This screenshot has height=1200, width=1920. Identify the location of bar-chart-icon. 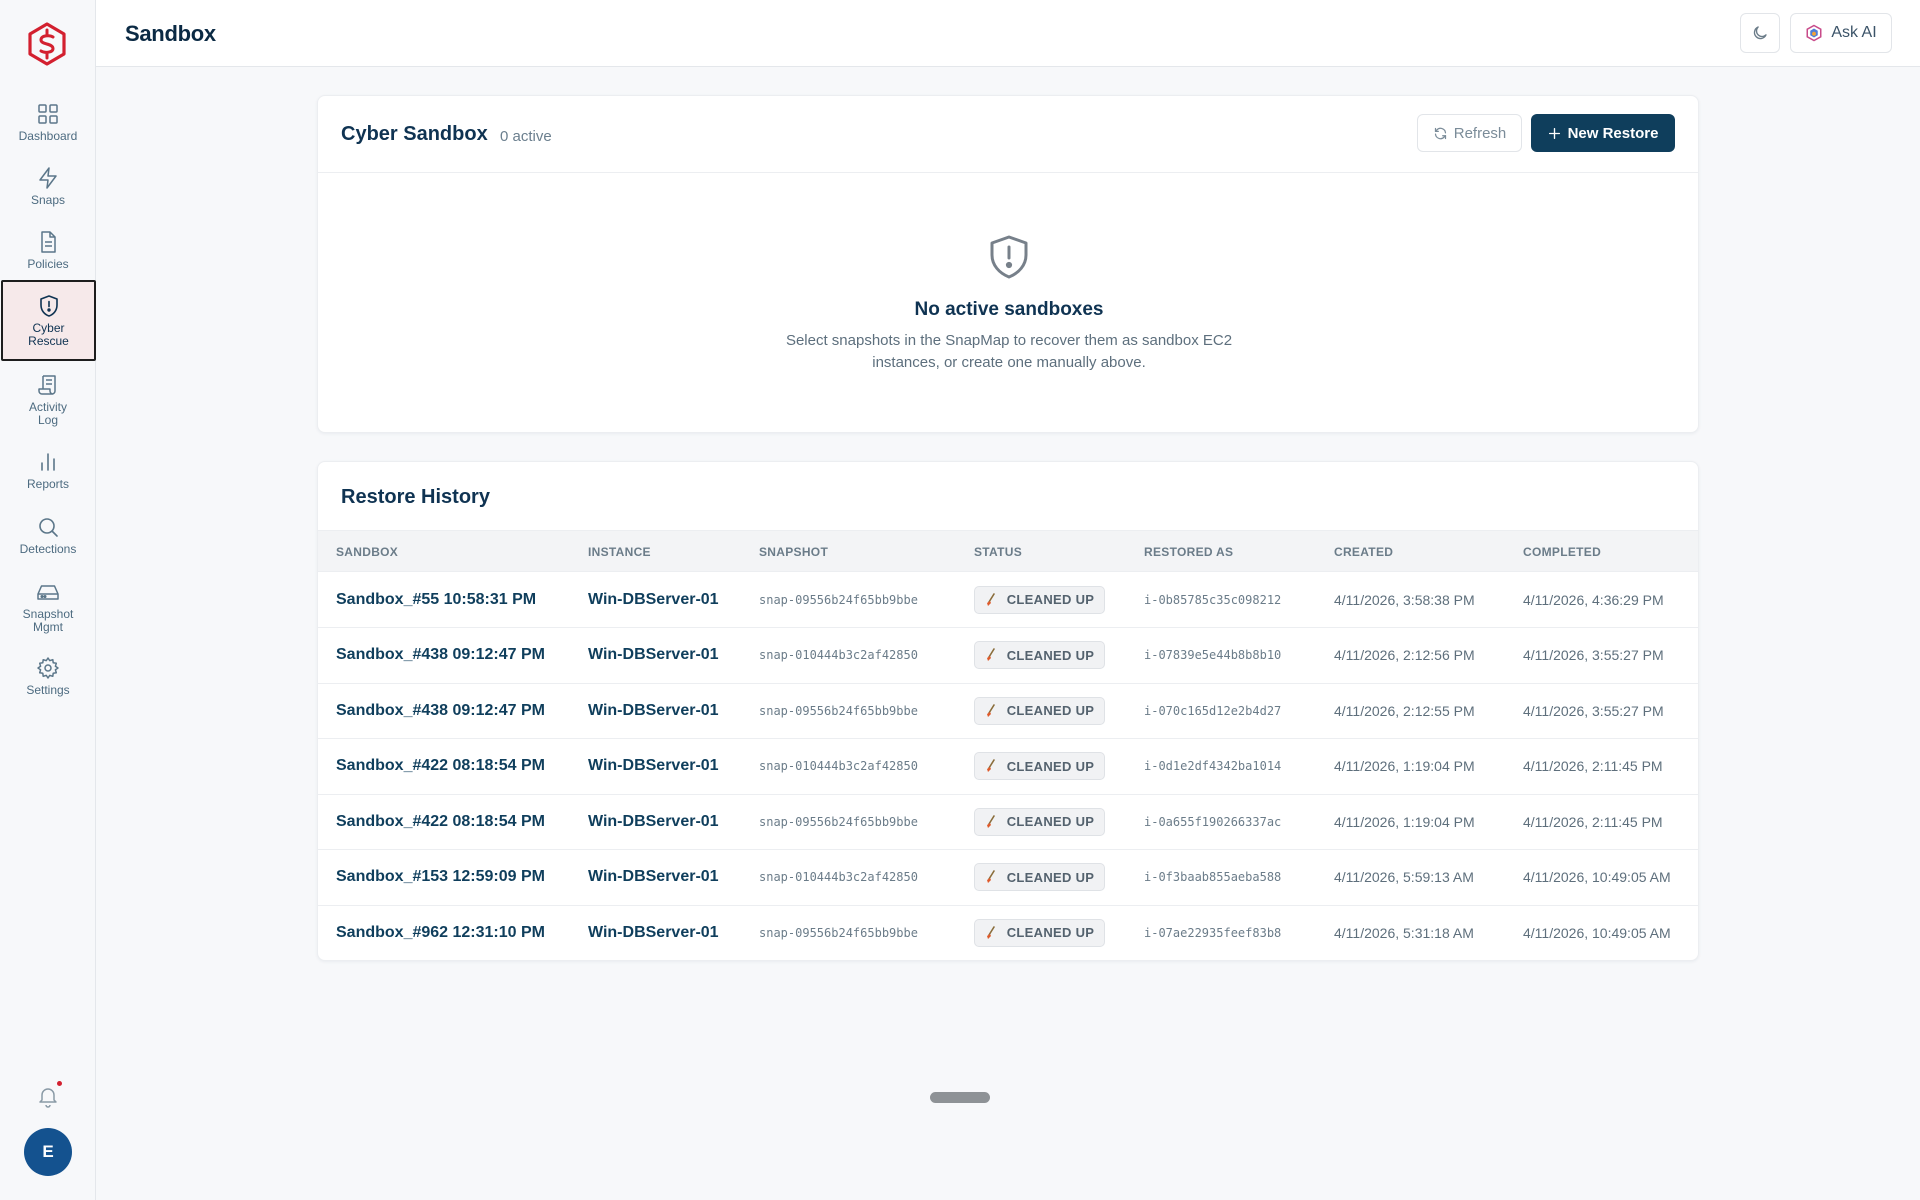
(48, 462).